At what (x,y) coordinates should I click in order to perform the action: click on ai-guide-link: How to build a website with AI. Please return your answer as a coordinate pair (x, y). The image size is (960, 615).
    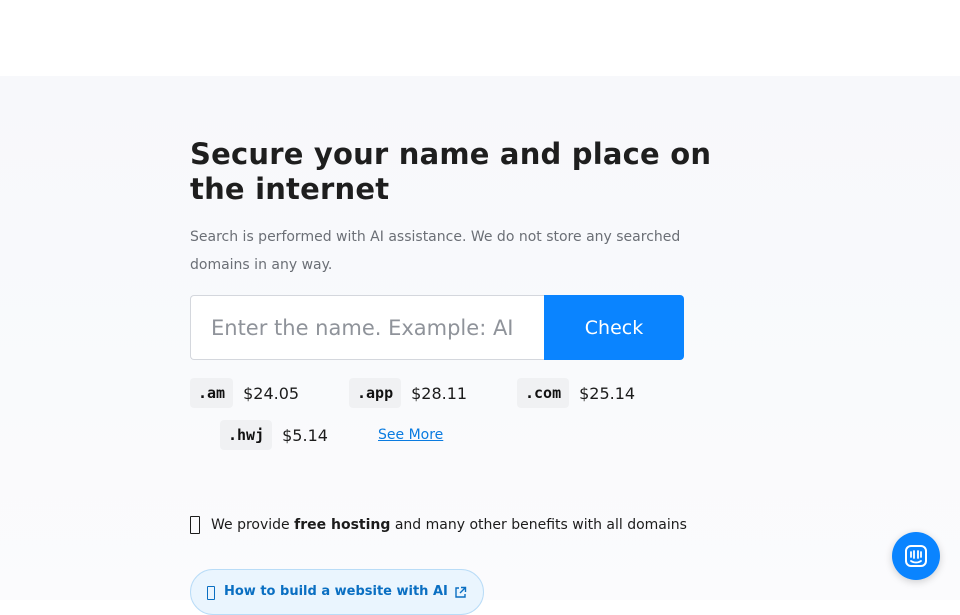
    Looking at the image, I should click on (337, 592).